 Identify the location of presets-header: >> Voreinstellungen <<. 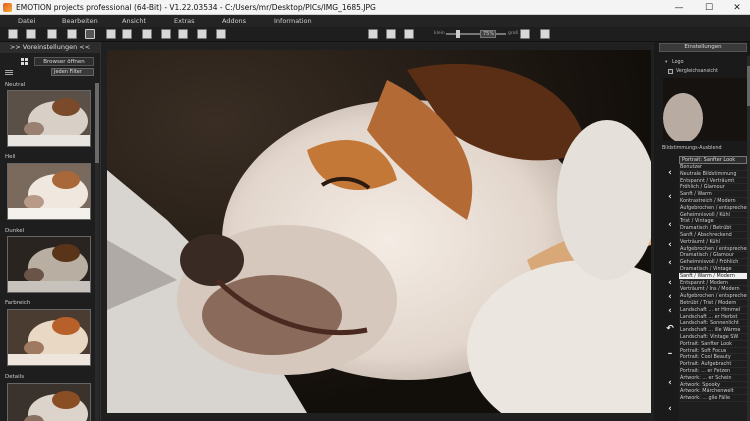
(50, 47).